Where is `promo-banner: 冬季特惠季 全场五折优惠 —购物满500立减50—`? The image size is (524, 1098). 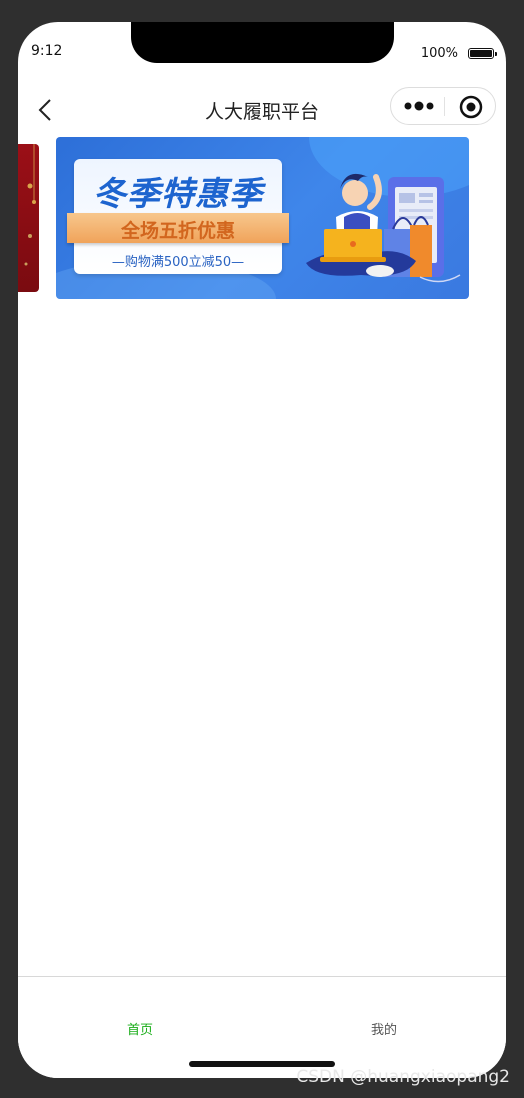
promo-banner: 冬季特惠季 全场五折优惠 —购物满500立减50— is located at coordinates (262, 218).